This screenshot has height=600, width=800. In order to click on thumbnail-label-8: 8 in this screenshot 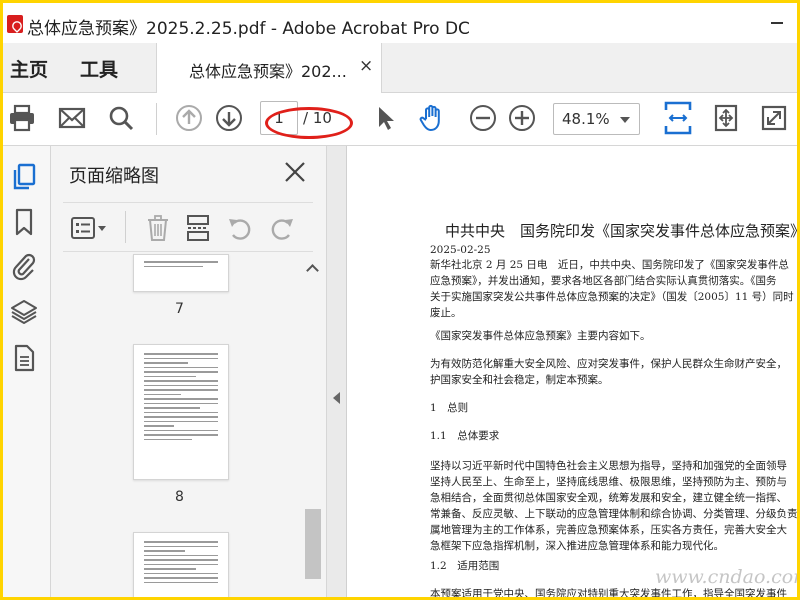, I will do `click(179, 497)`.